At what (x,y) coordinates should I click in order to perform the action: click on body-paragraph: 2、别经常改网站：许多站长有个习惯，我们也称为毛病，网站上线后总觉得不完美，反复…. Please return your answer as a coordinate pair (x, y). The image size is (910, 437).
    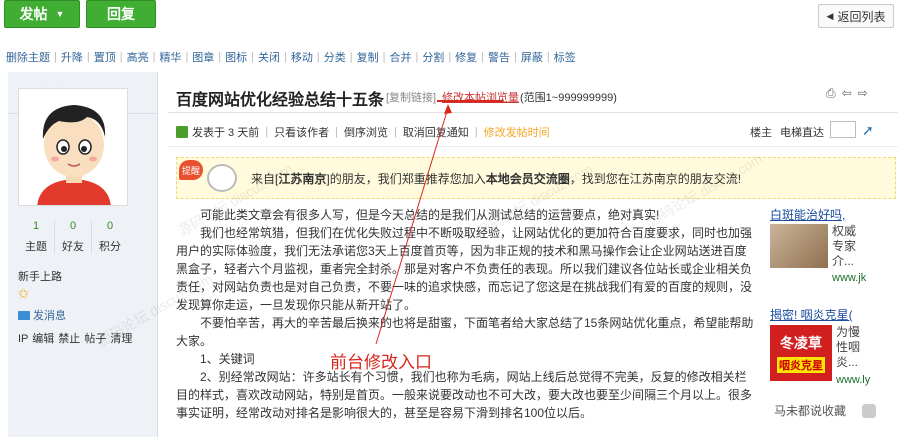
    Looking at the image, I should click on (464, 395).